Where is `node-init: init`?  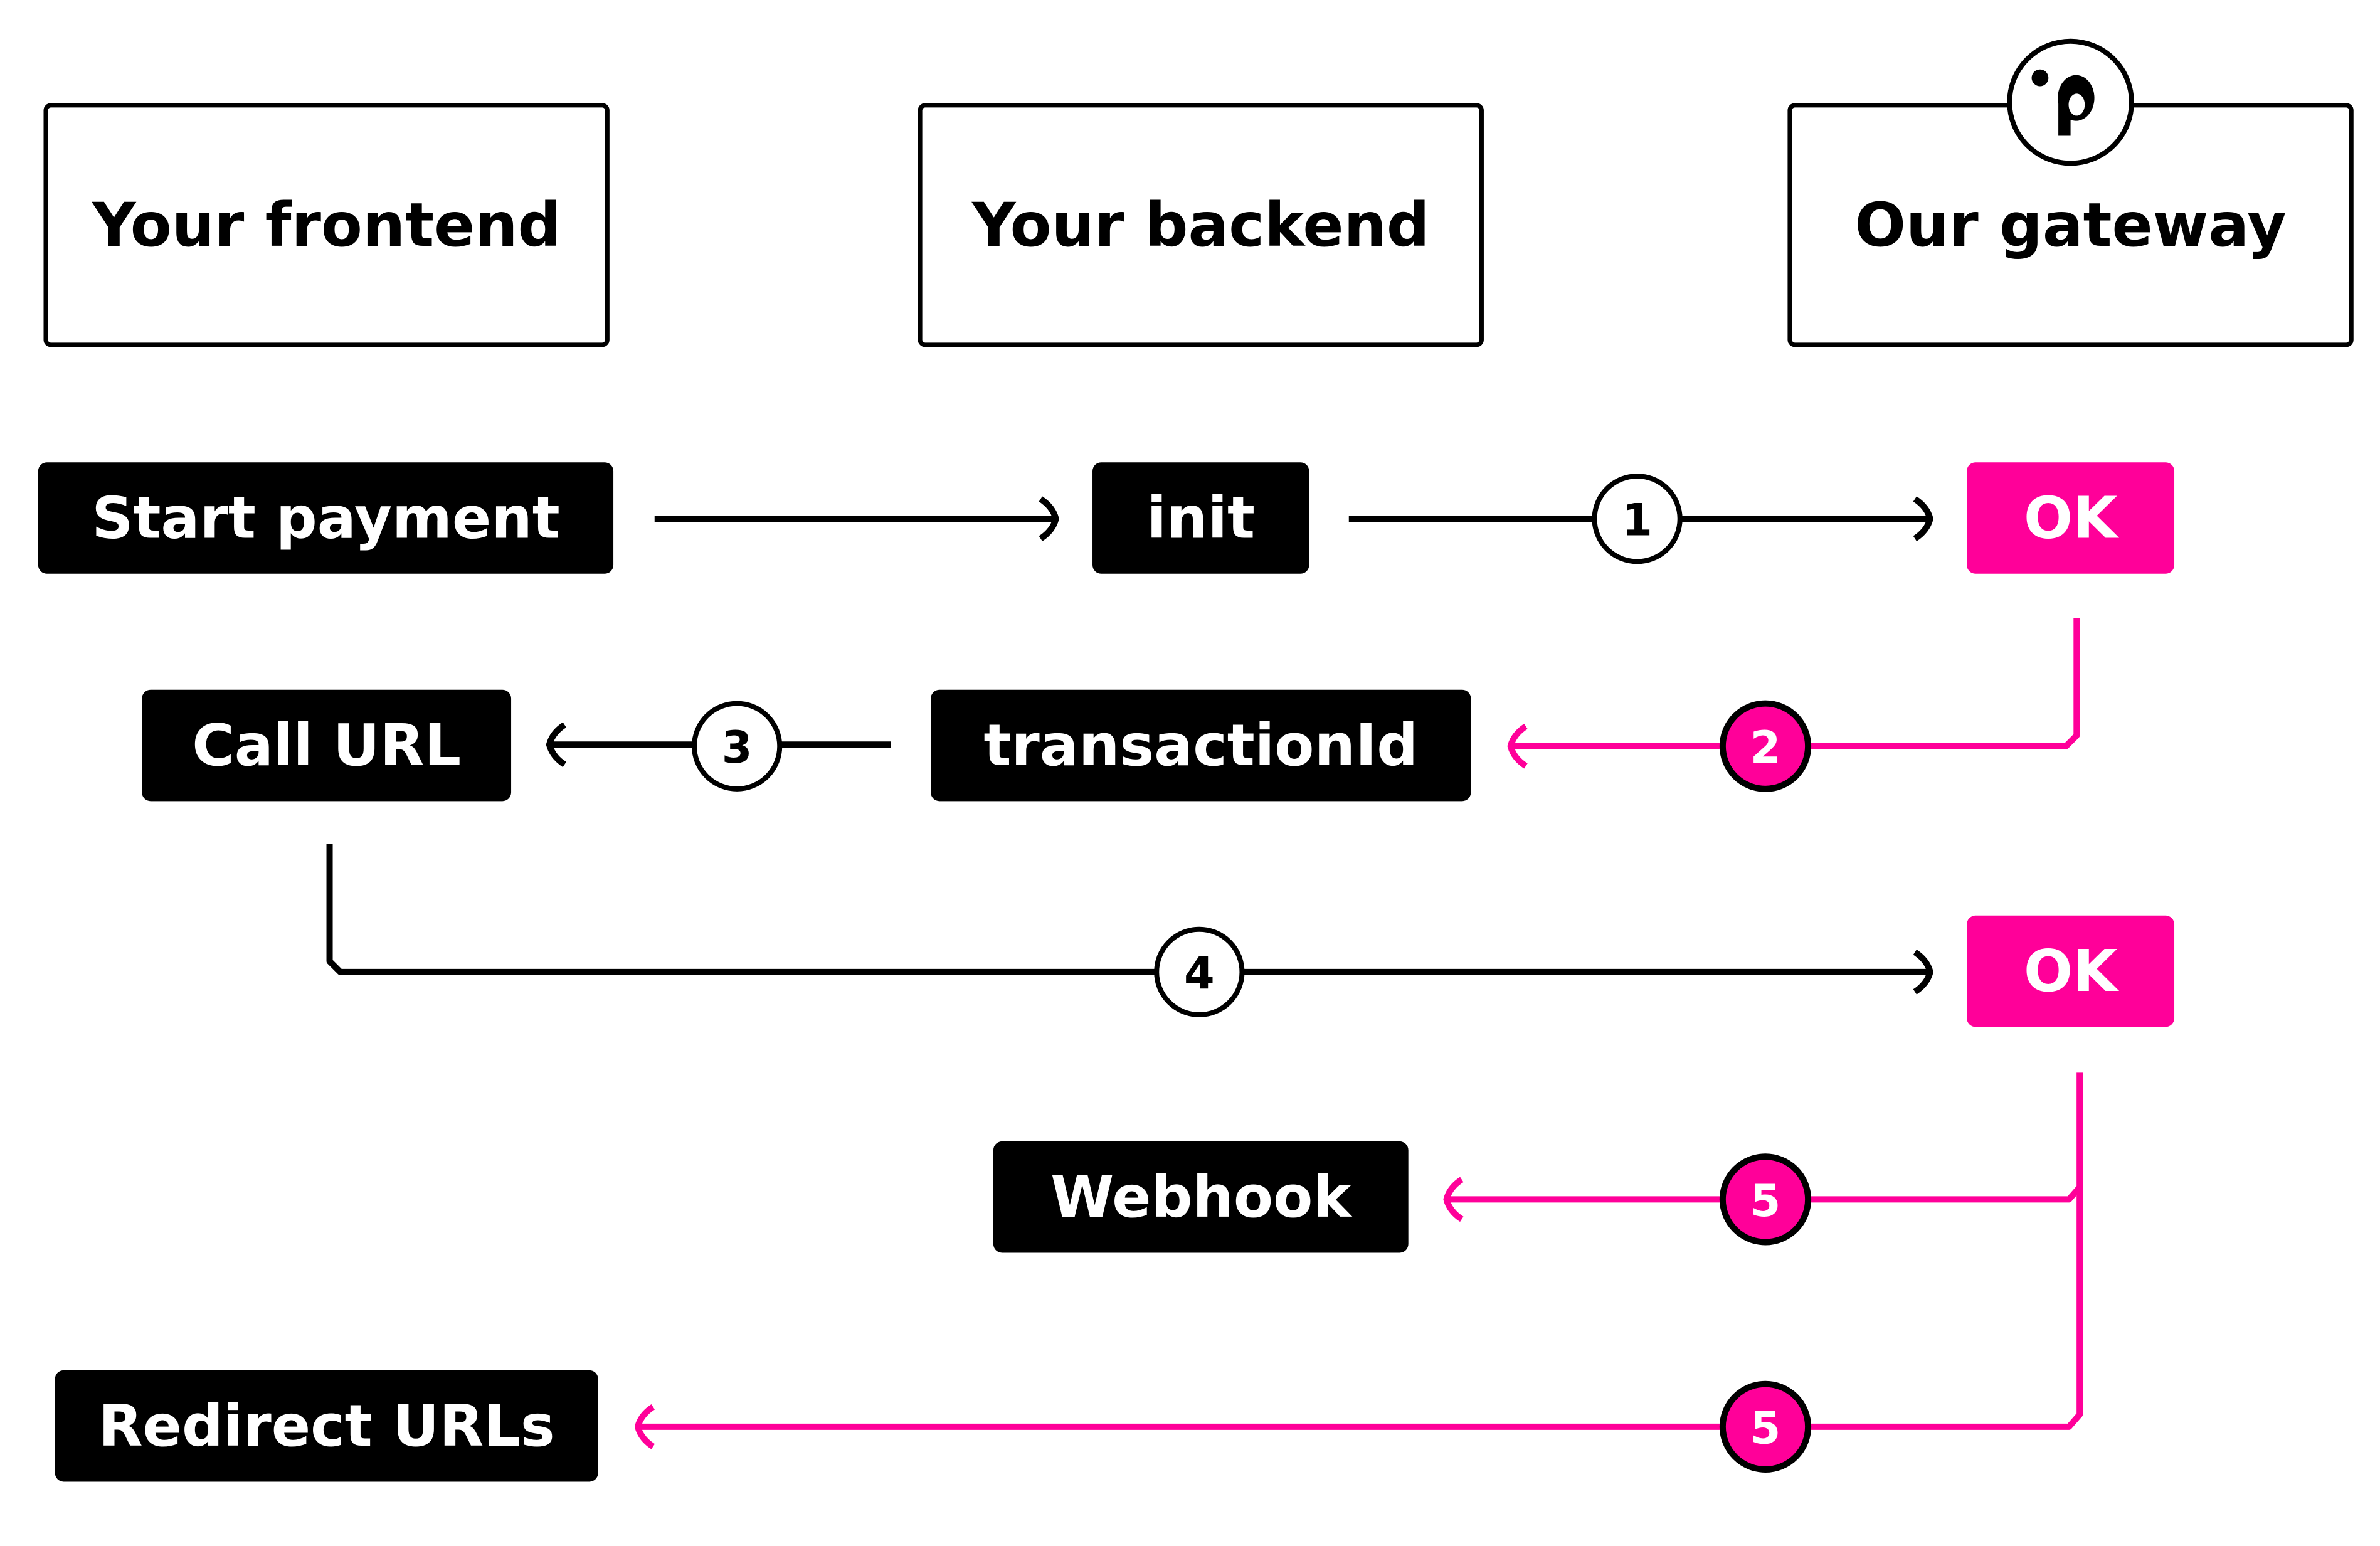 node-init: init is located at coordinates (1200, 518).